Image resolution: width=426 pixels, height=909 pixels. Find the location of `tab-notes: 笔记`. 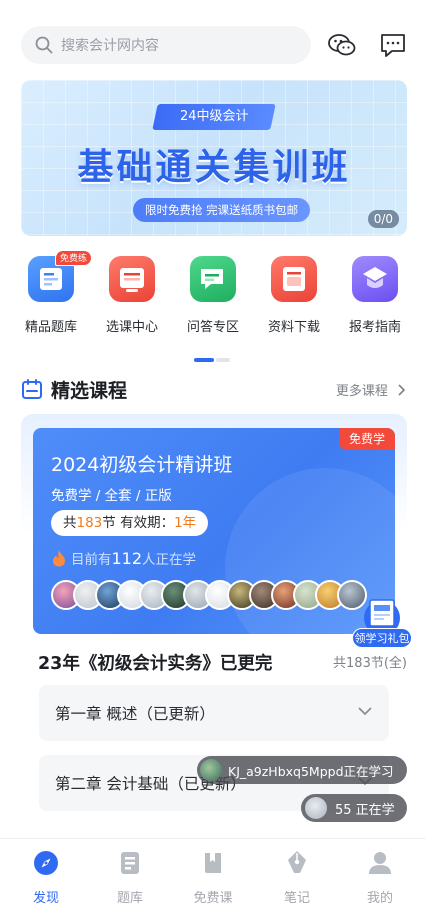

tab-notes: 笔记 is located at coordinates (297, 877).